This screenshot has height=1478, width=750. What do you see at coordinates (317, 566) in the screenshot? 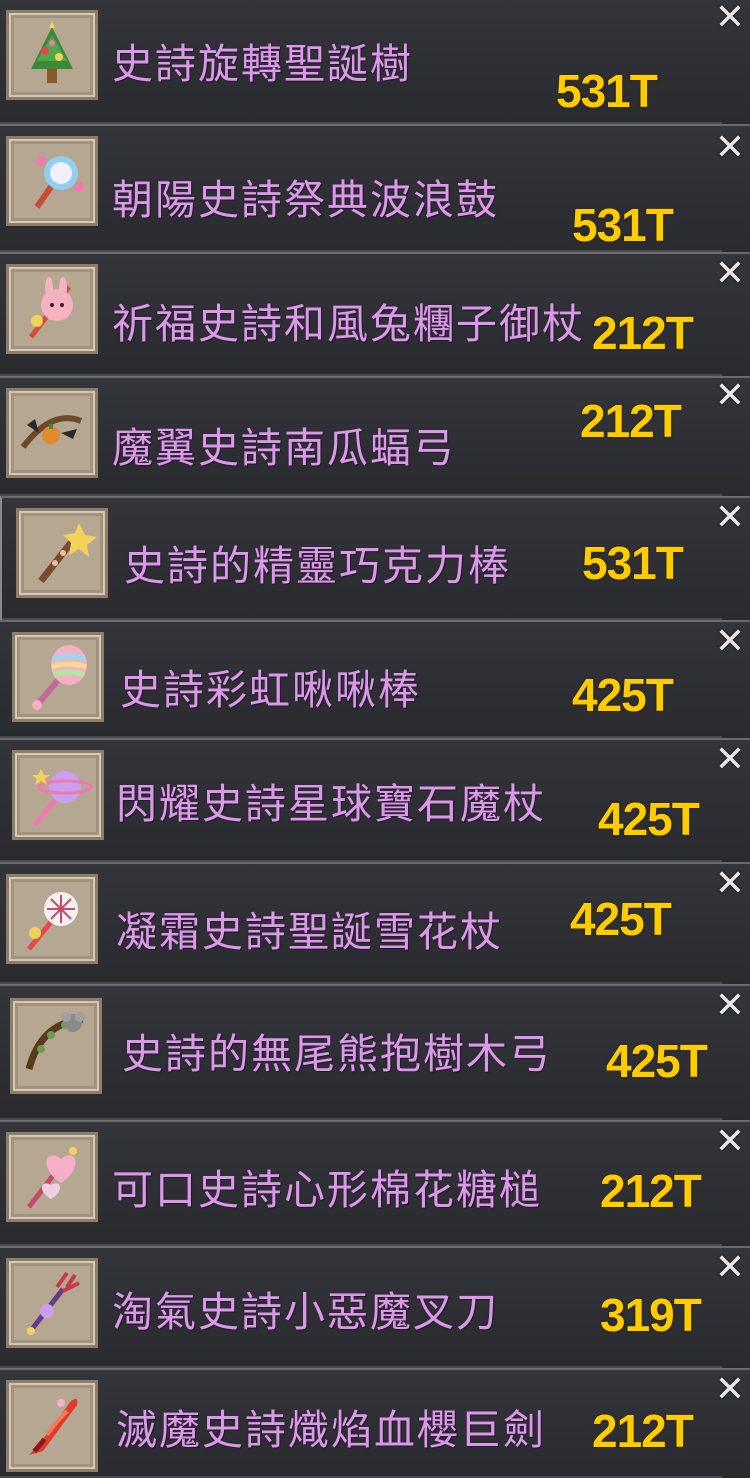
I see `item-name: 史詩的精靈巧克力棒` at bounding box center [317, 566].